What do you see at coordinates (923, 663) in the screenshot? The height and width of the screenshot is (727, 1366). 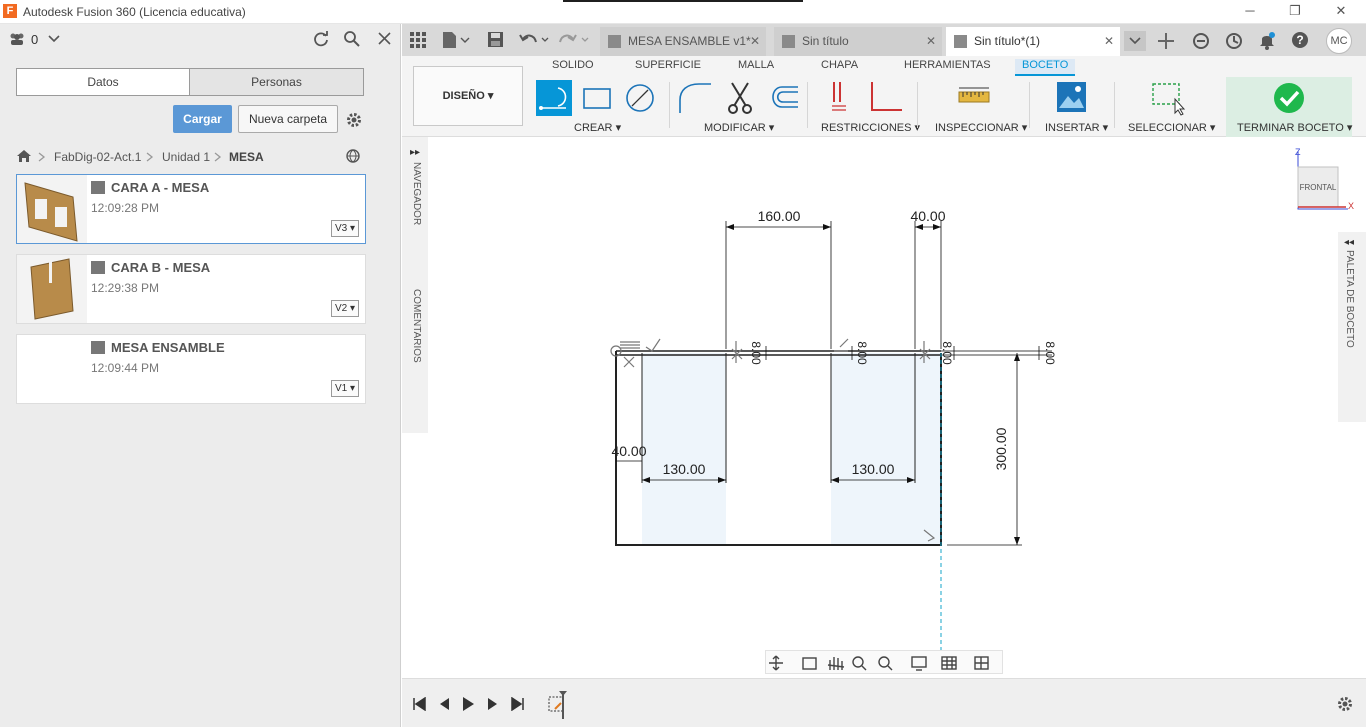 I see `display-settings-icon` at bounding box center [923, 663].